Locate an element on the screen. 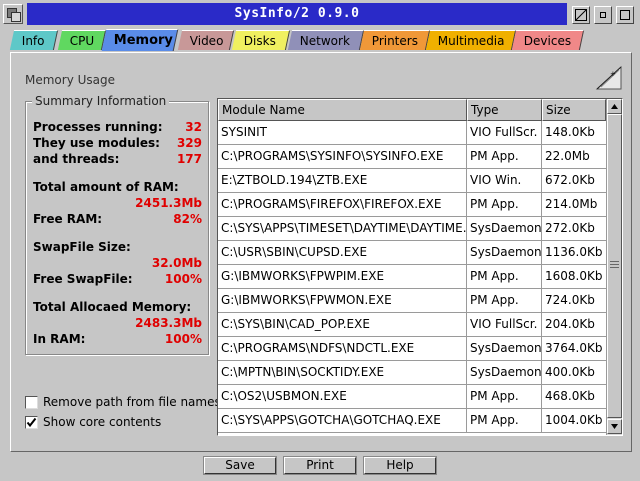 This screenshot has height=481, width=640. size-cell: 1608.0Kb is located at coordinates (574, 276).